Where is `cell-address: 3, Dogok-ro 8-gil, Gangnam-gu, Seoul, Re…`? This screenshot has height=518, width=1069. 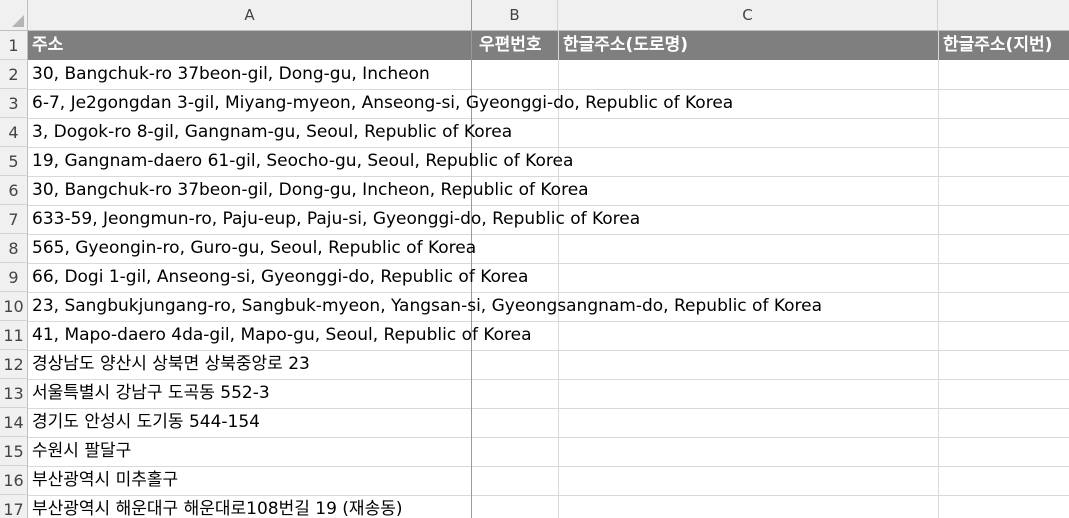 cell-address: 3, Dogok-ro 8-gil, Gangnam-gu, Seoul, Re… is located at coordinates (270, 132).